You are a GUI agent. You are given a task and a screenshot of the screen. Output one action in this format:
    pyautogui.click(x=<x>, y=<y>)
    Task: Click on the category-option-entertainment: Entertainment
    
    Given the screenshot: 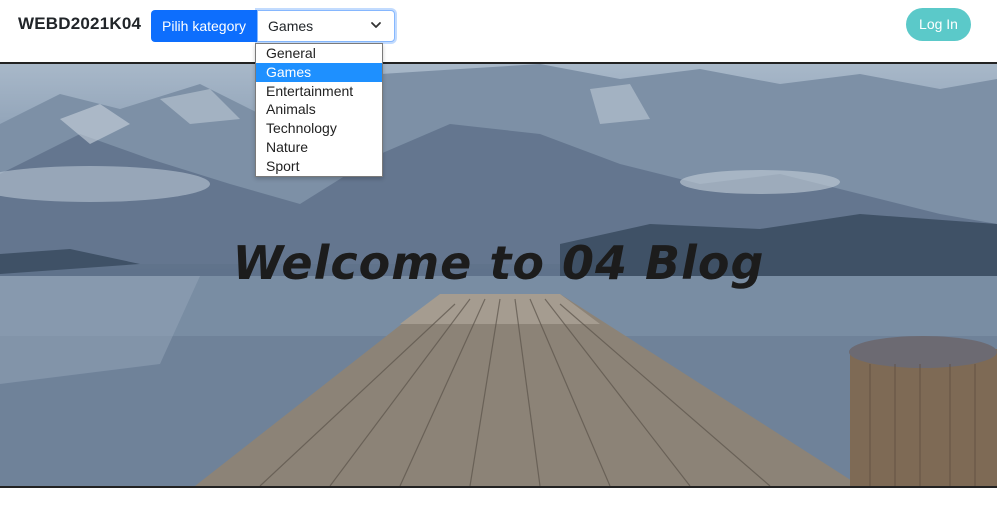 What is the action you would take?
    pyautogui.click(x=319, y=91)
    